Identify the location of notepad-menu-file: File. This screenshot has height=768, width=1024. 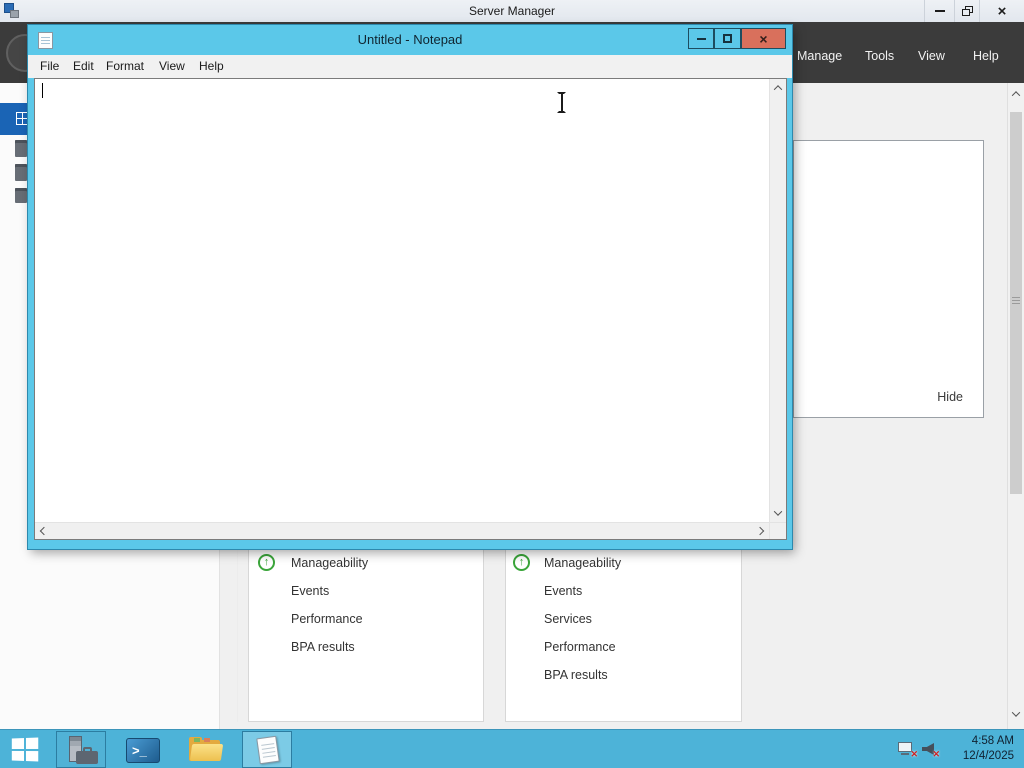
(49, 66).